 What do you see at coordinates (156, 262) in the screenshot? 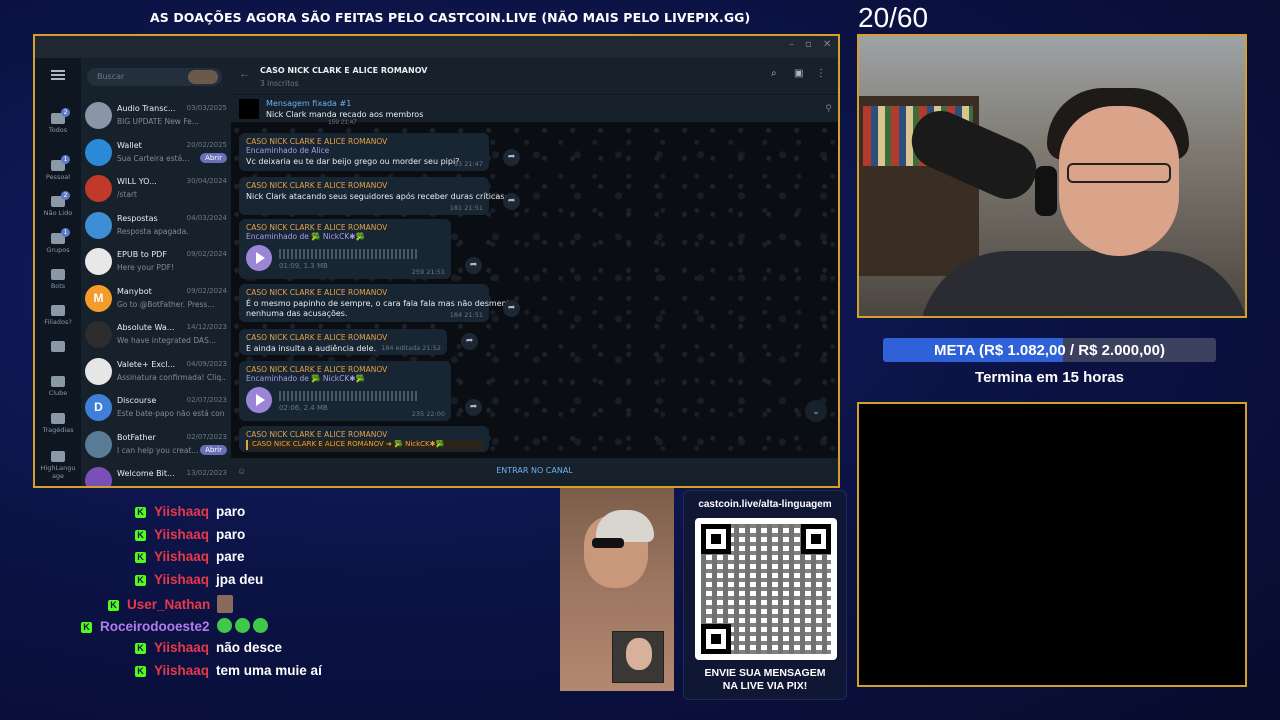
I see `chat-list-item: EPUB to PDF 09/02/2024 Here your PDF!` at bounding box center [156, 262].